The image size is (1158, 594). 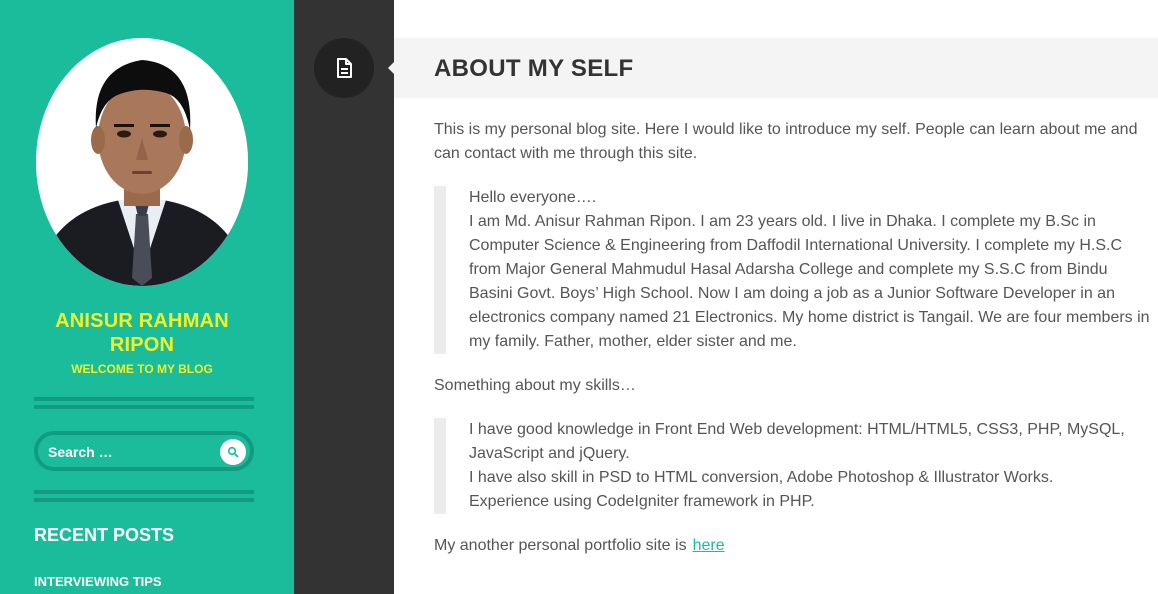 What do you see at coordinates (142, 369) in the screenshot?
I see `site-description: WELCOME TO MY BLOG` at bounding box center [142, 369].